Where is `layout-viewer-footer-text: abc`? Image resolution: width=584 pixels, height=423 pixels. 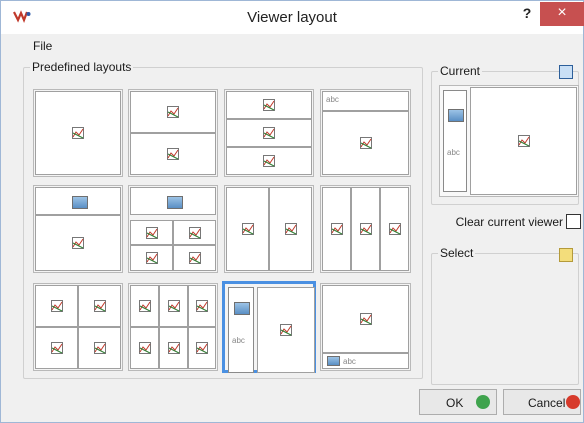
layout-viewer-footer-text: abc is located at coordinates (365, 327).